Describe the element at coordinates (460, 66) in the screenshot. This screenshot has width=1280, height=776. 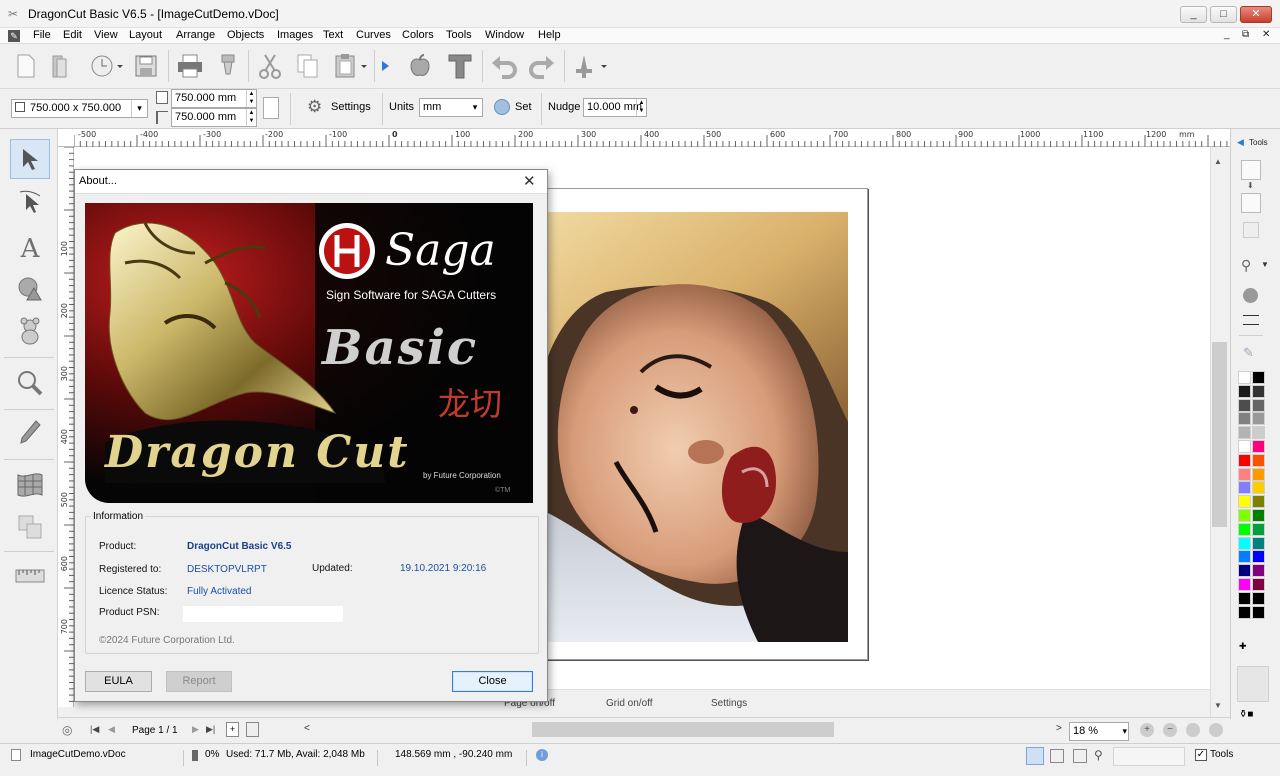
I see `text-tool-icon` at that location.